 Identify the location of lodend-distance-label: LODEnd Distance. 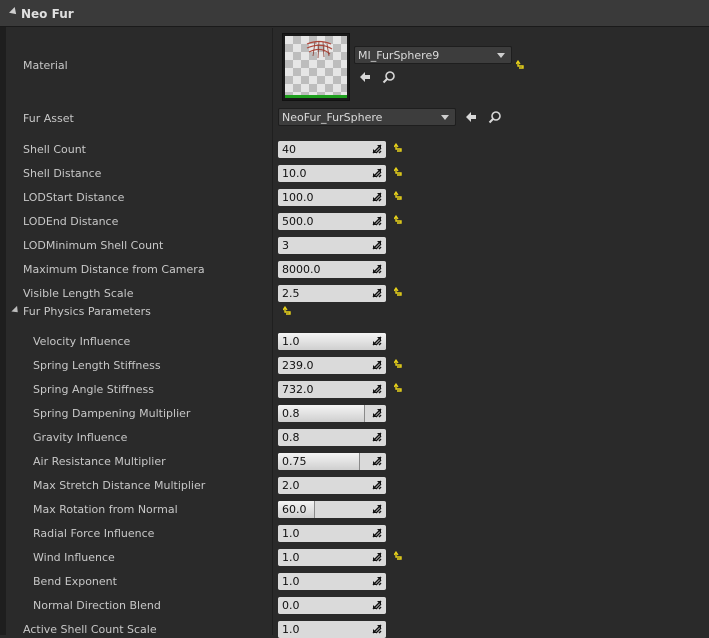
(71, 221).